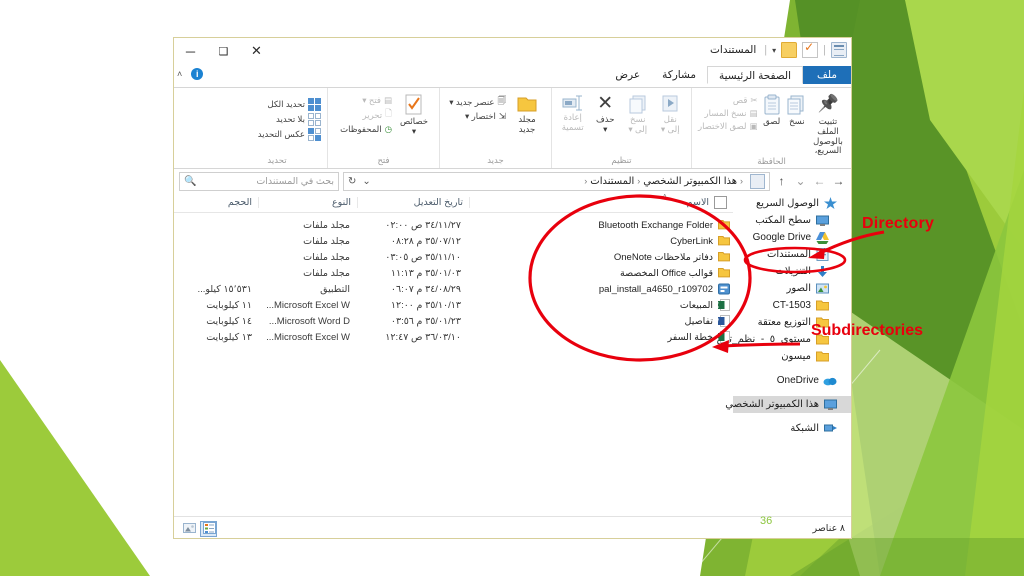 The height and width of the screenshot is (576, 1024). What do you see at coordinates (792, 237) in the screenshot?
I see `sidebar-item-google-drive: Google Drive` at bounding box center [792, 237].